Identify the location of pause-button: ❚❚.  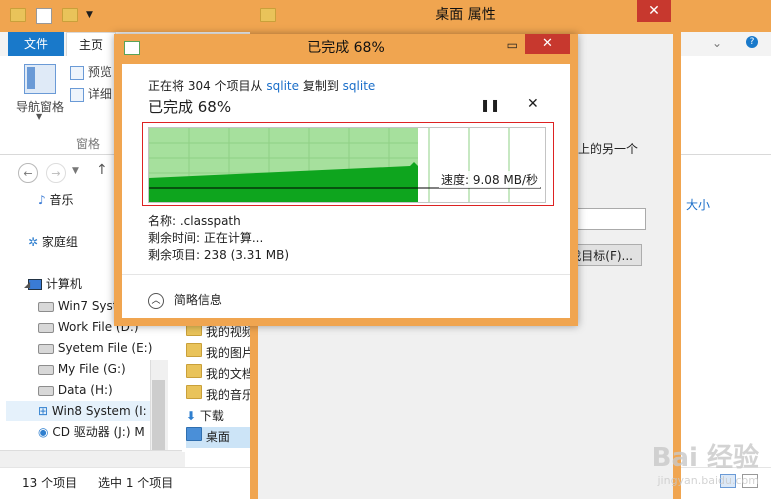
(490, 105).